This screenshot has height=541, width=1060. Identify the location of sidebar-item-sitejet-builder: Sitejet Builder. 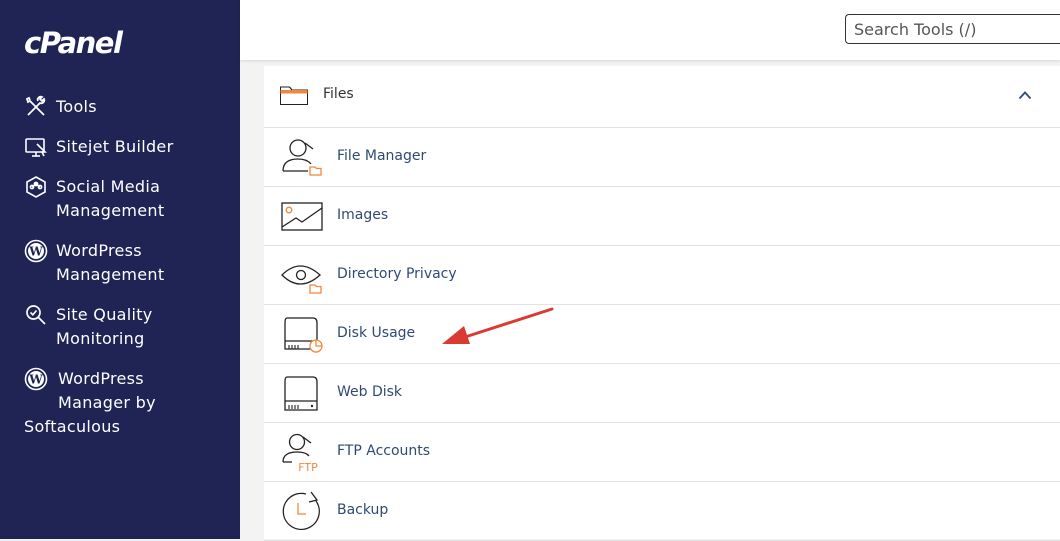
(129, 147).